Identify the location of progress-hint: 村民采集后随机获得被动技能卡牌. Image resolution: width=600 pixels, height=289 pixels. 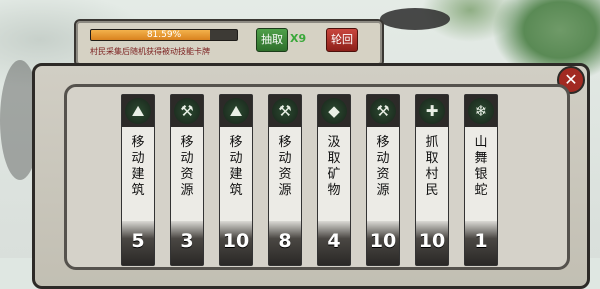
(150, 51).